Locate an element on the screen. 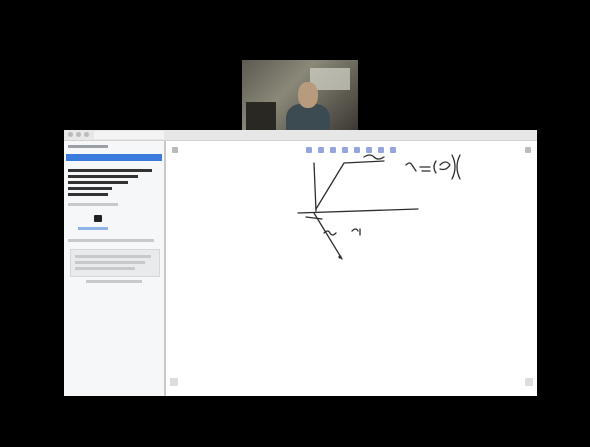 The image size is (590, 447). webcam-thumbnail is located at coordinates (300, 95).